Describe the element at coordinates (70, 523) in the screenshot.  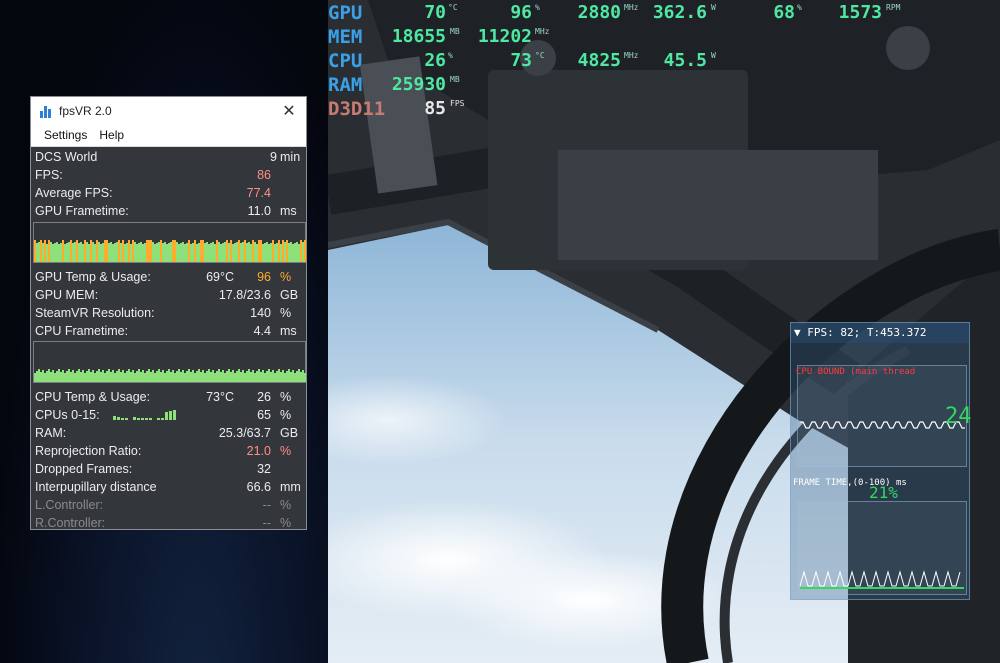
I see `rctrl-label: R.Controller:` at that location.